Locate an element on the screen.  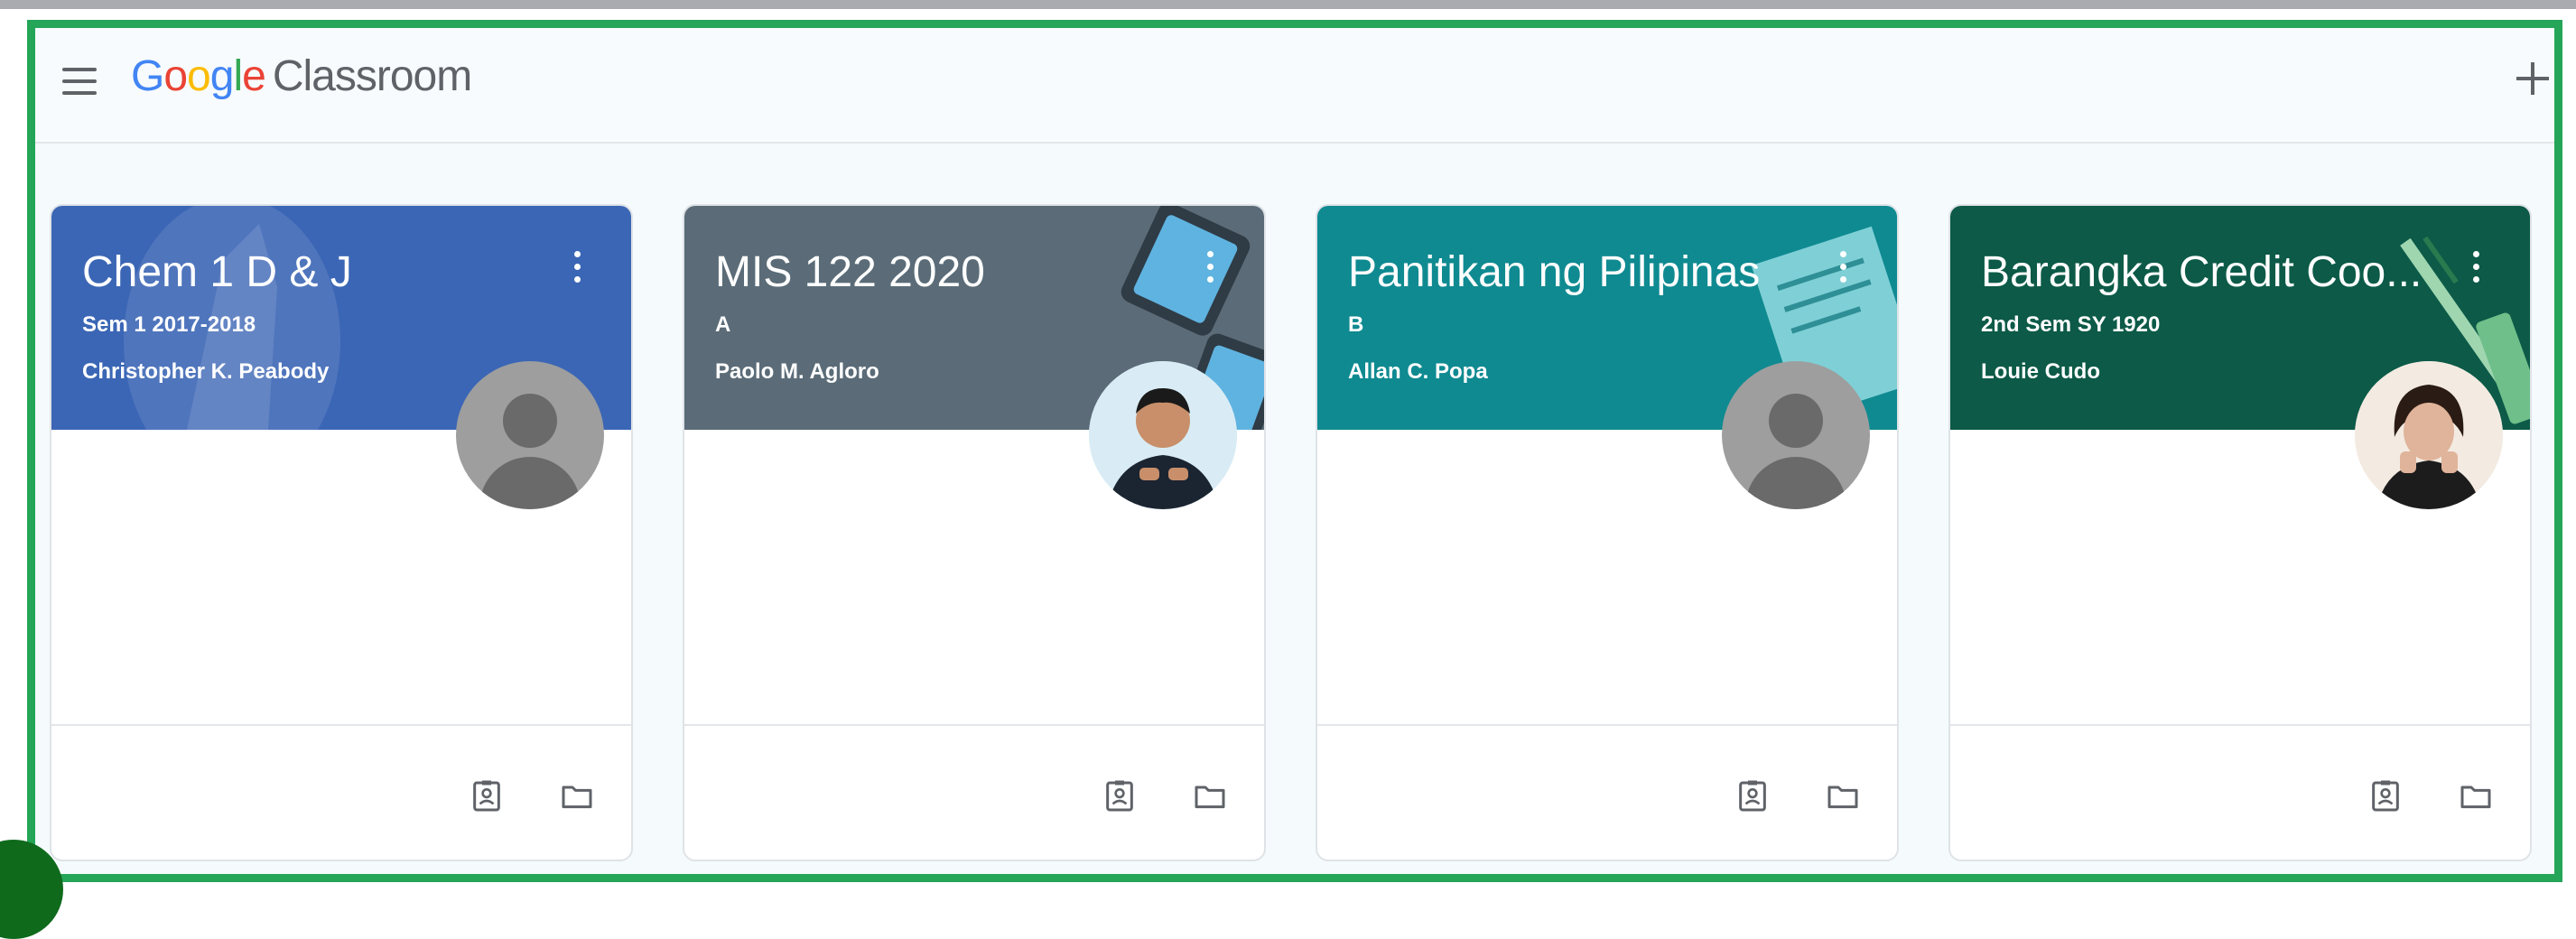
add-icon is located at coordinates (2533, 78).